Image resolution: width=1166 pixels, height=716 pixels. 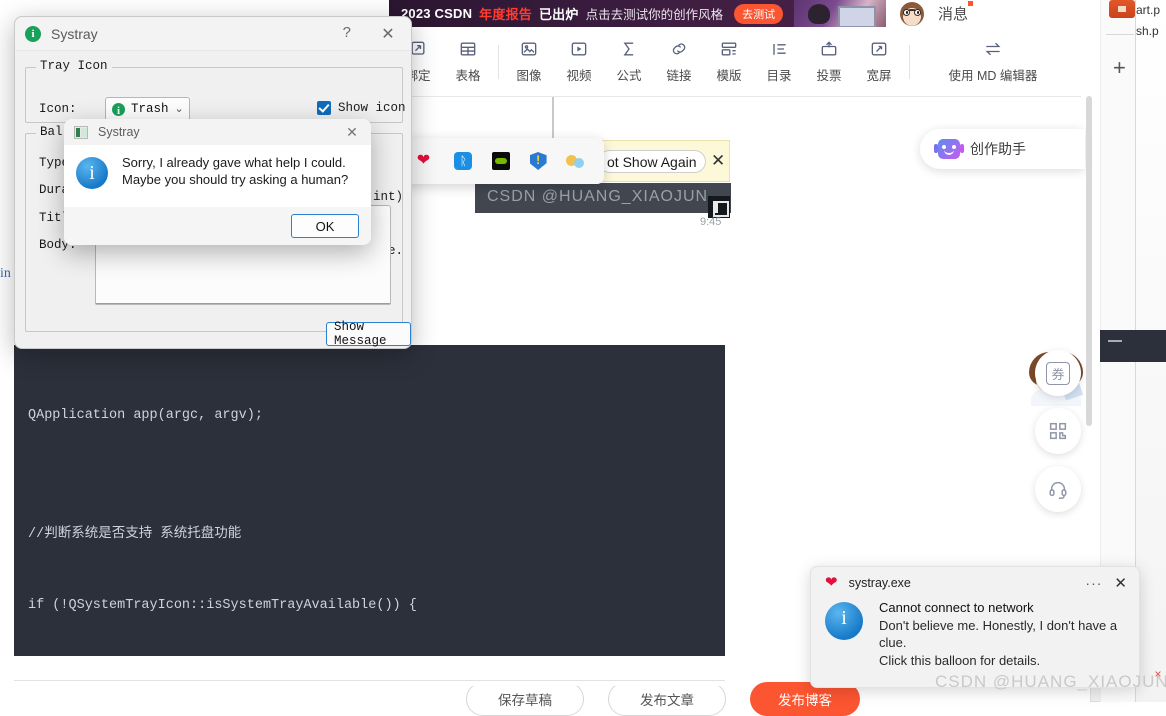 What do you see at coordinates (1058, 373) in the screenshot?
I see `coupon-icon: 券` at bounding box center [1058, 373].